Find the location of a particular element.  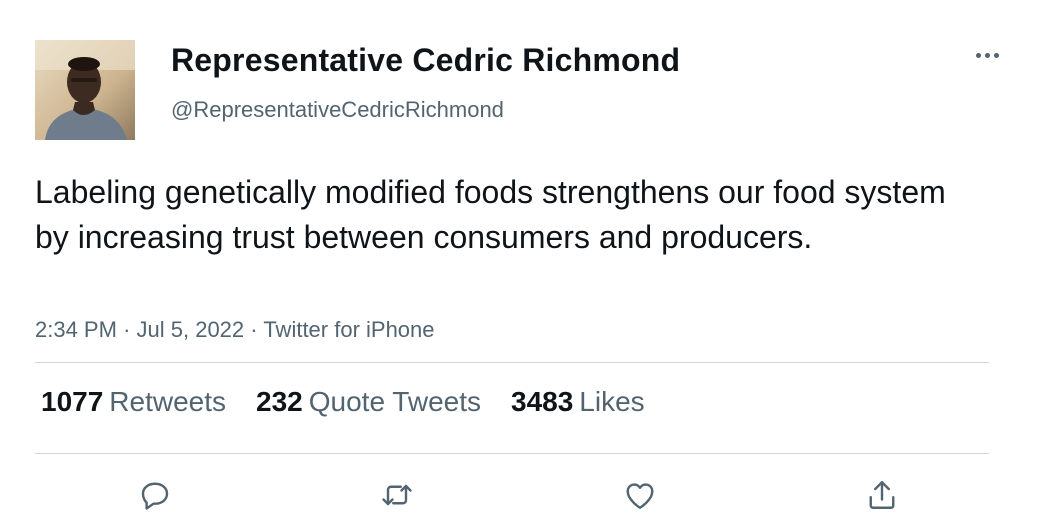

share-icon is located at coordinates (882, 495).